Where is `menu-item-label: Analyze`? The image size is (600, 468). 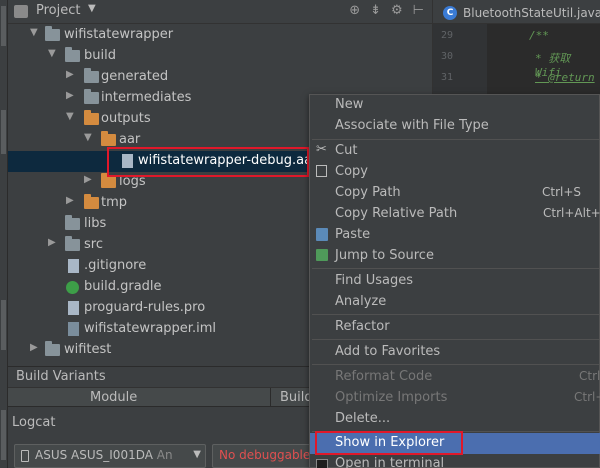
menu-item-label: Analyze is located at coordinates (361, 301).